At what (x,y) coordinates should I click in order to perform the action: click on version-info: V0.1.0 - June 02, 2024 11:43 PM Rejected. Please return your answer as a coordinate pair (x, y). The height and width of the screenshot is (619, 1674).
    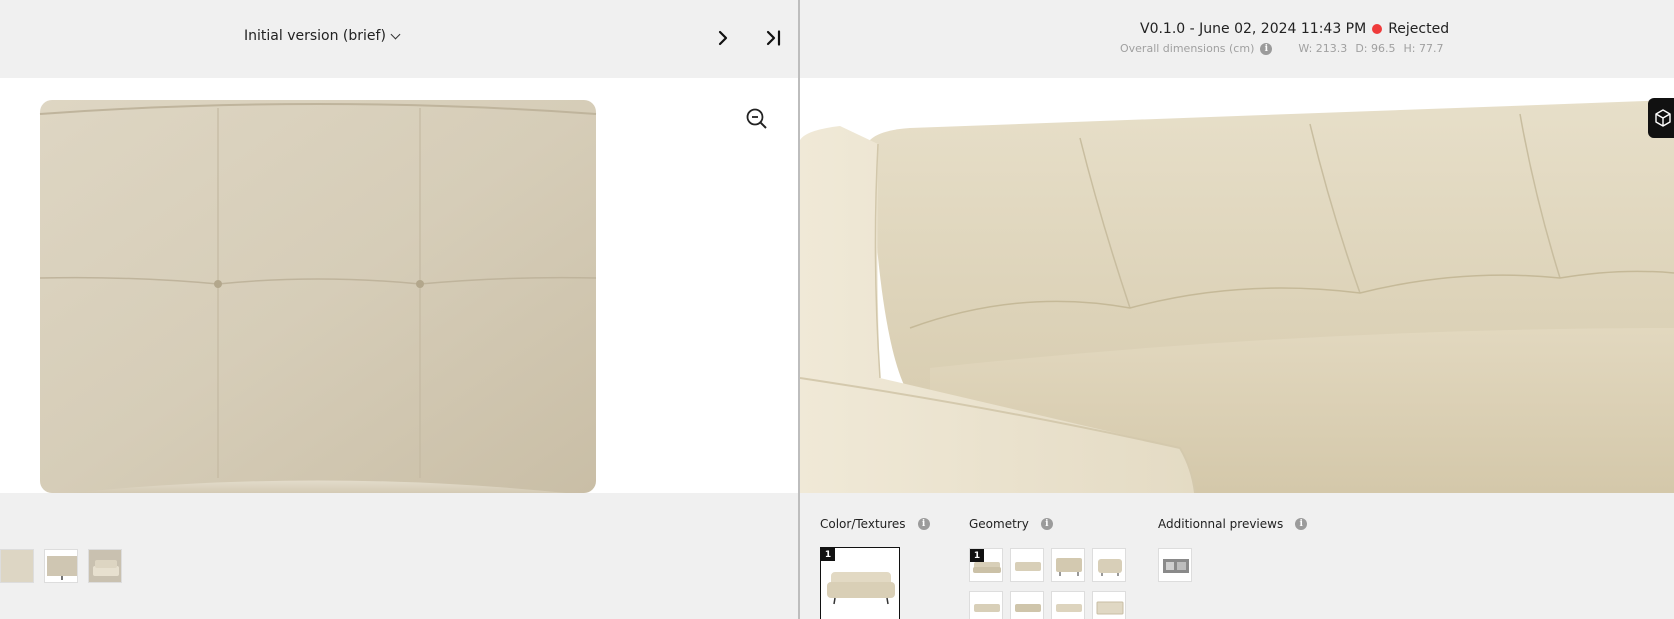
    Looking at the image, I should click on (1294, 29).